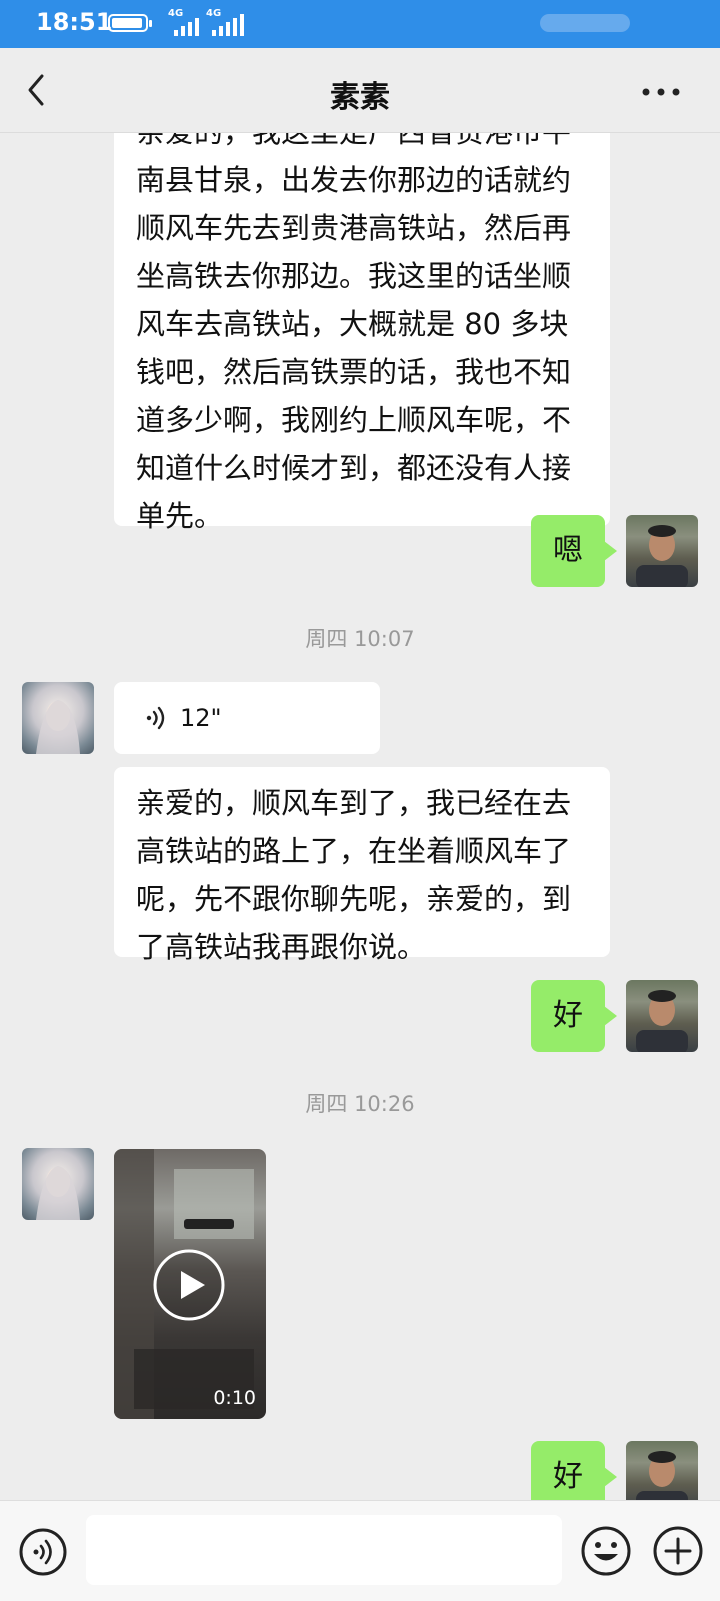 The height and width of the screenshot is (1601, 720). I want to click on message-composer, so click(360, 1550).